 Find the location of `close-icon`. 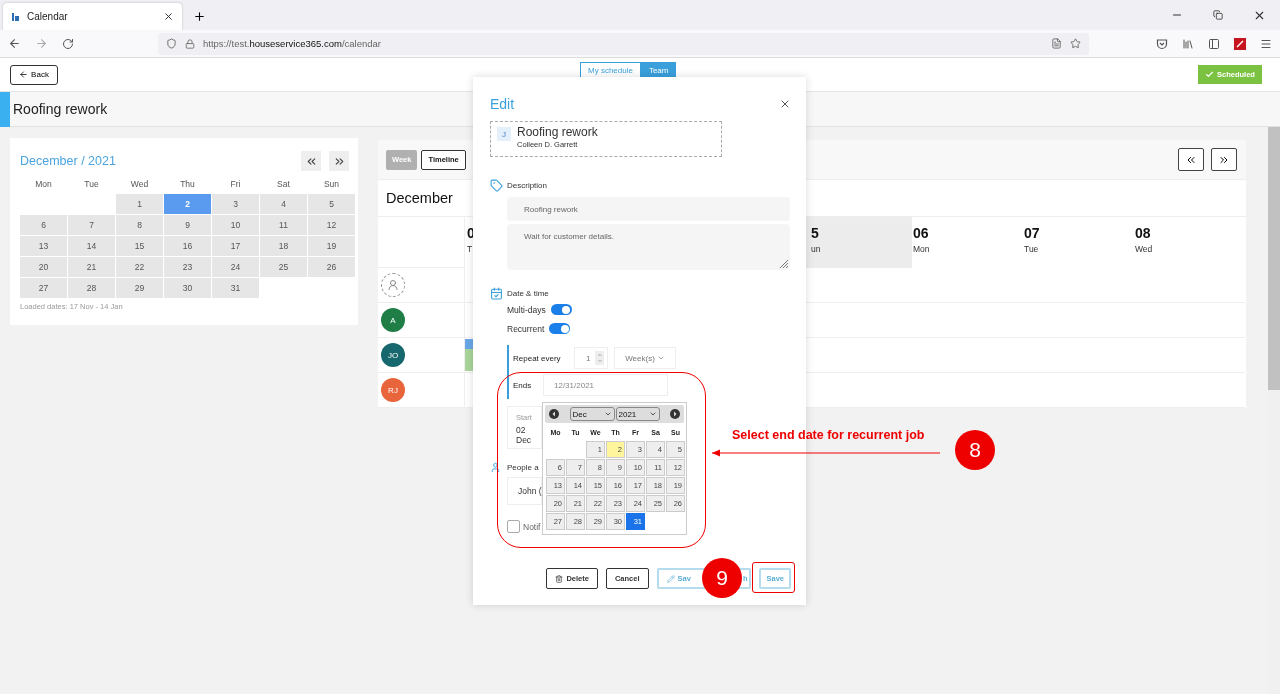

close-icon is located at coordinates (785, 104).